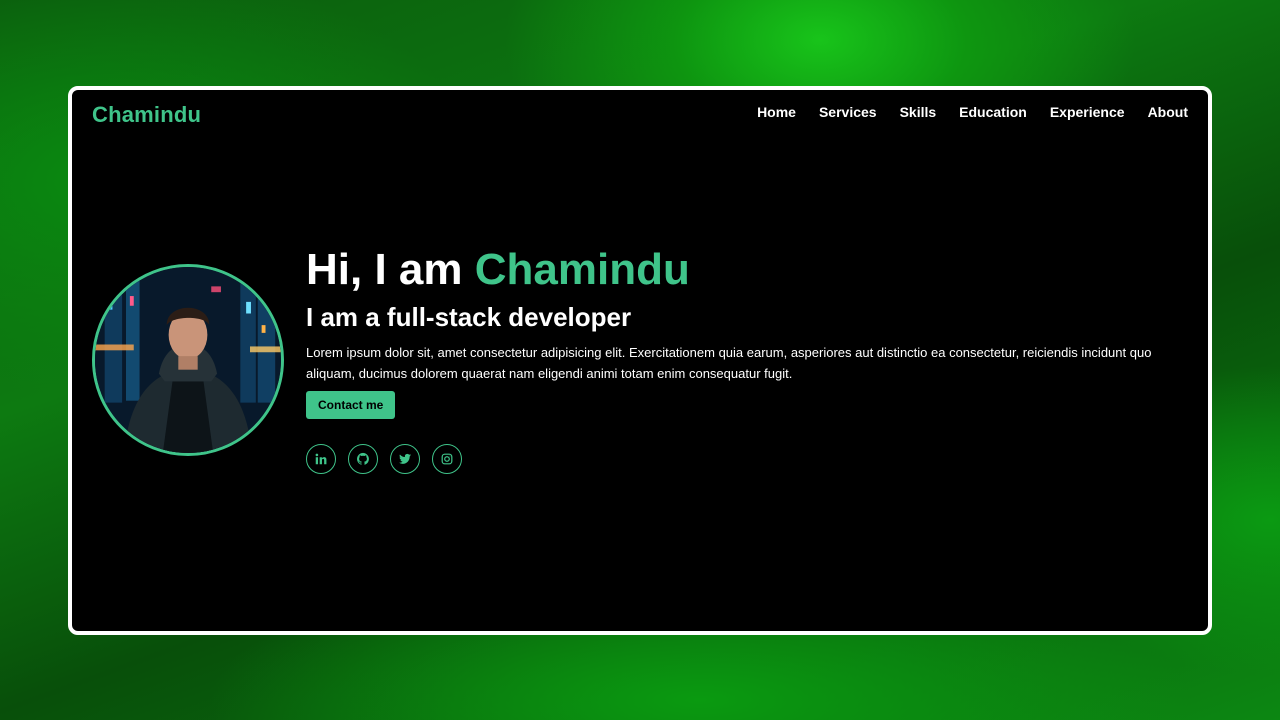  I want to click on nav-item-home: Home, so click(776, 112).